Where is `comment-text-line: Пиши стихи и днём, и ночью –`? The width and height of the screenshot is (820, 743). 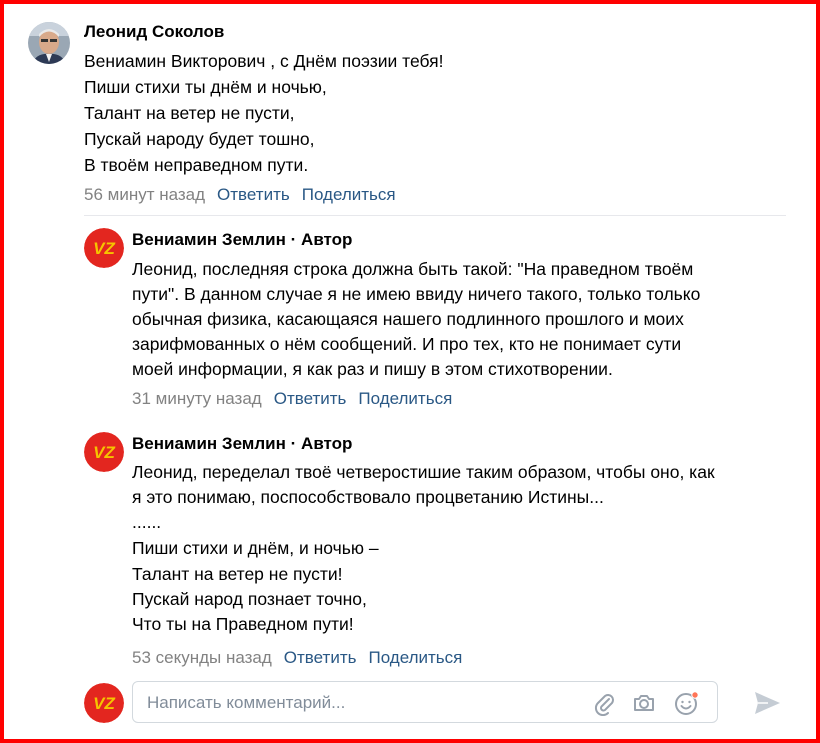
comment-text-line: Пиши стихи и днём, и ночью – is located at coordinates (255, 548).